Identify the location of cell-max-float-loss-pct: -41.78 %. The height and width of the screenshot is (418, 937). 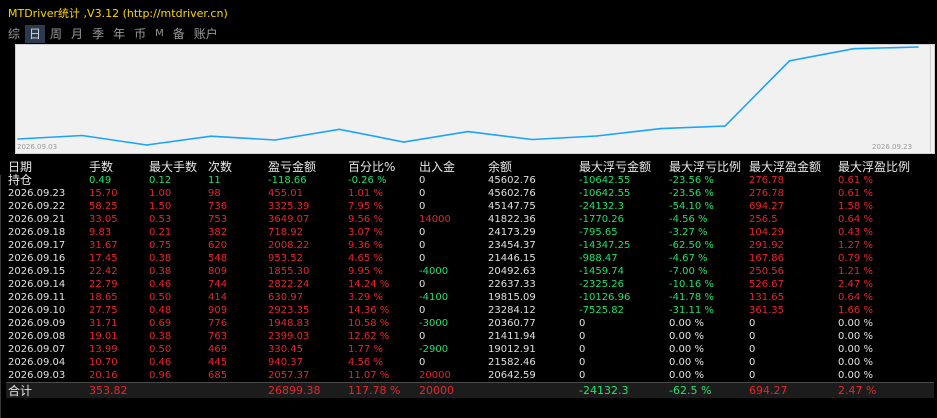
(691, 297).